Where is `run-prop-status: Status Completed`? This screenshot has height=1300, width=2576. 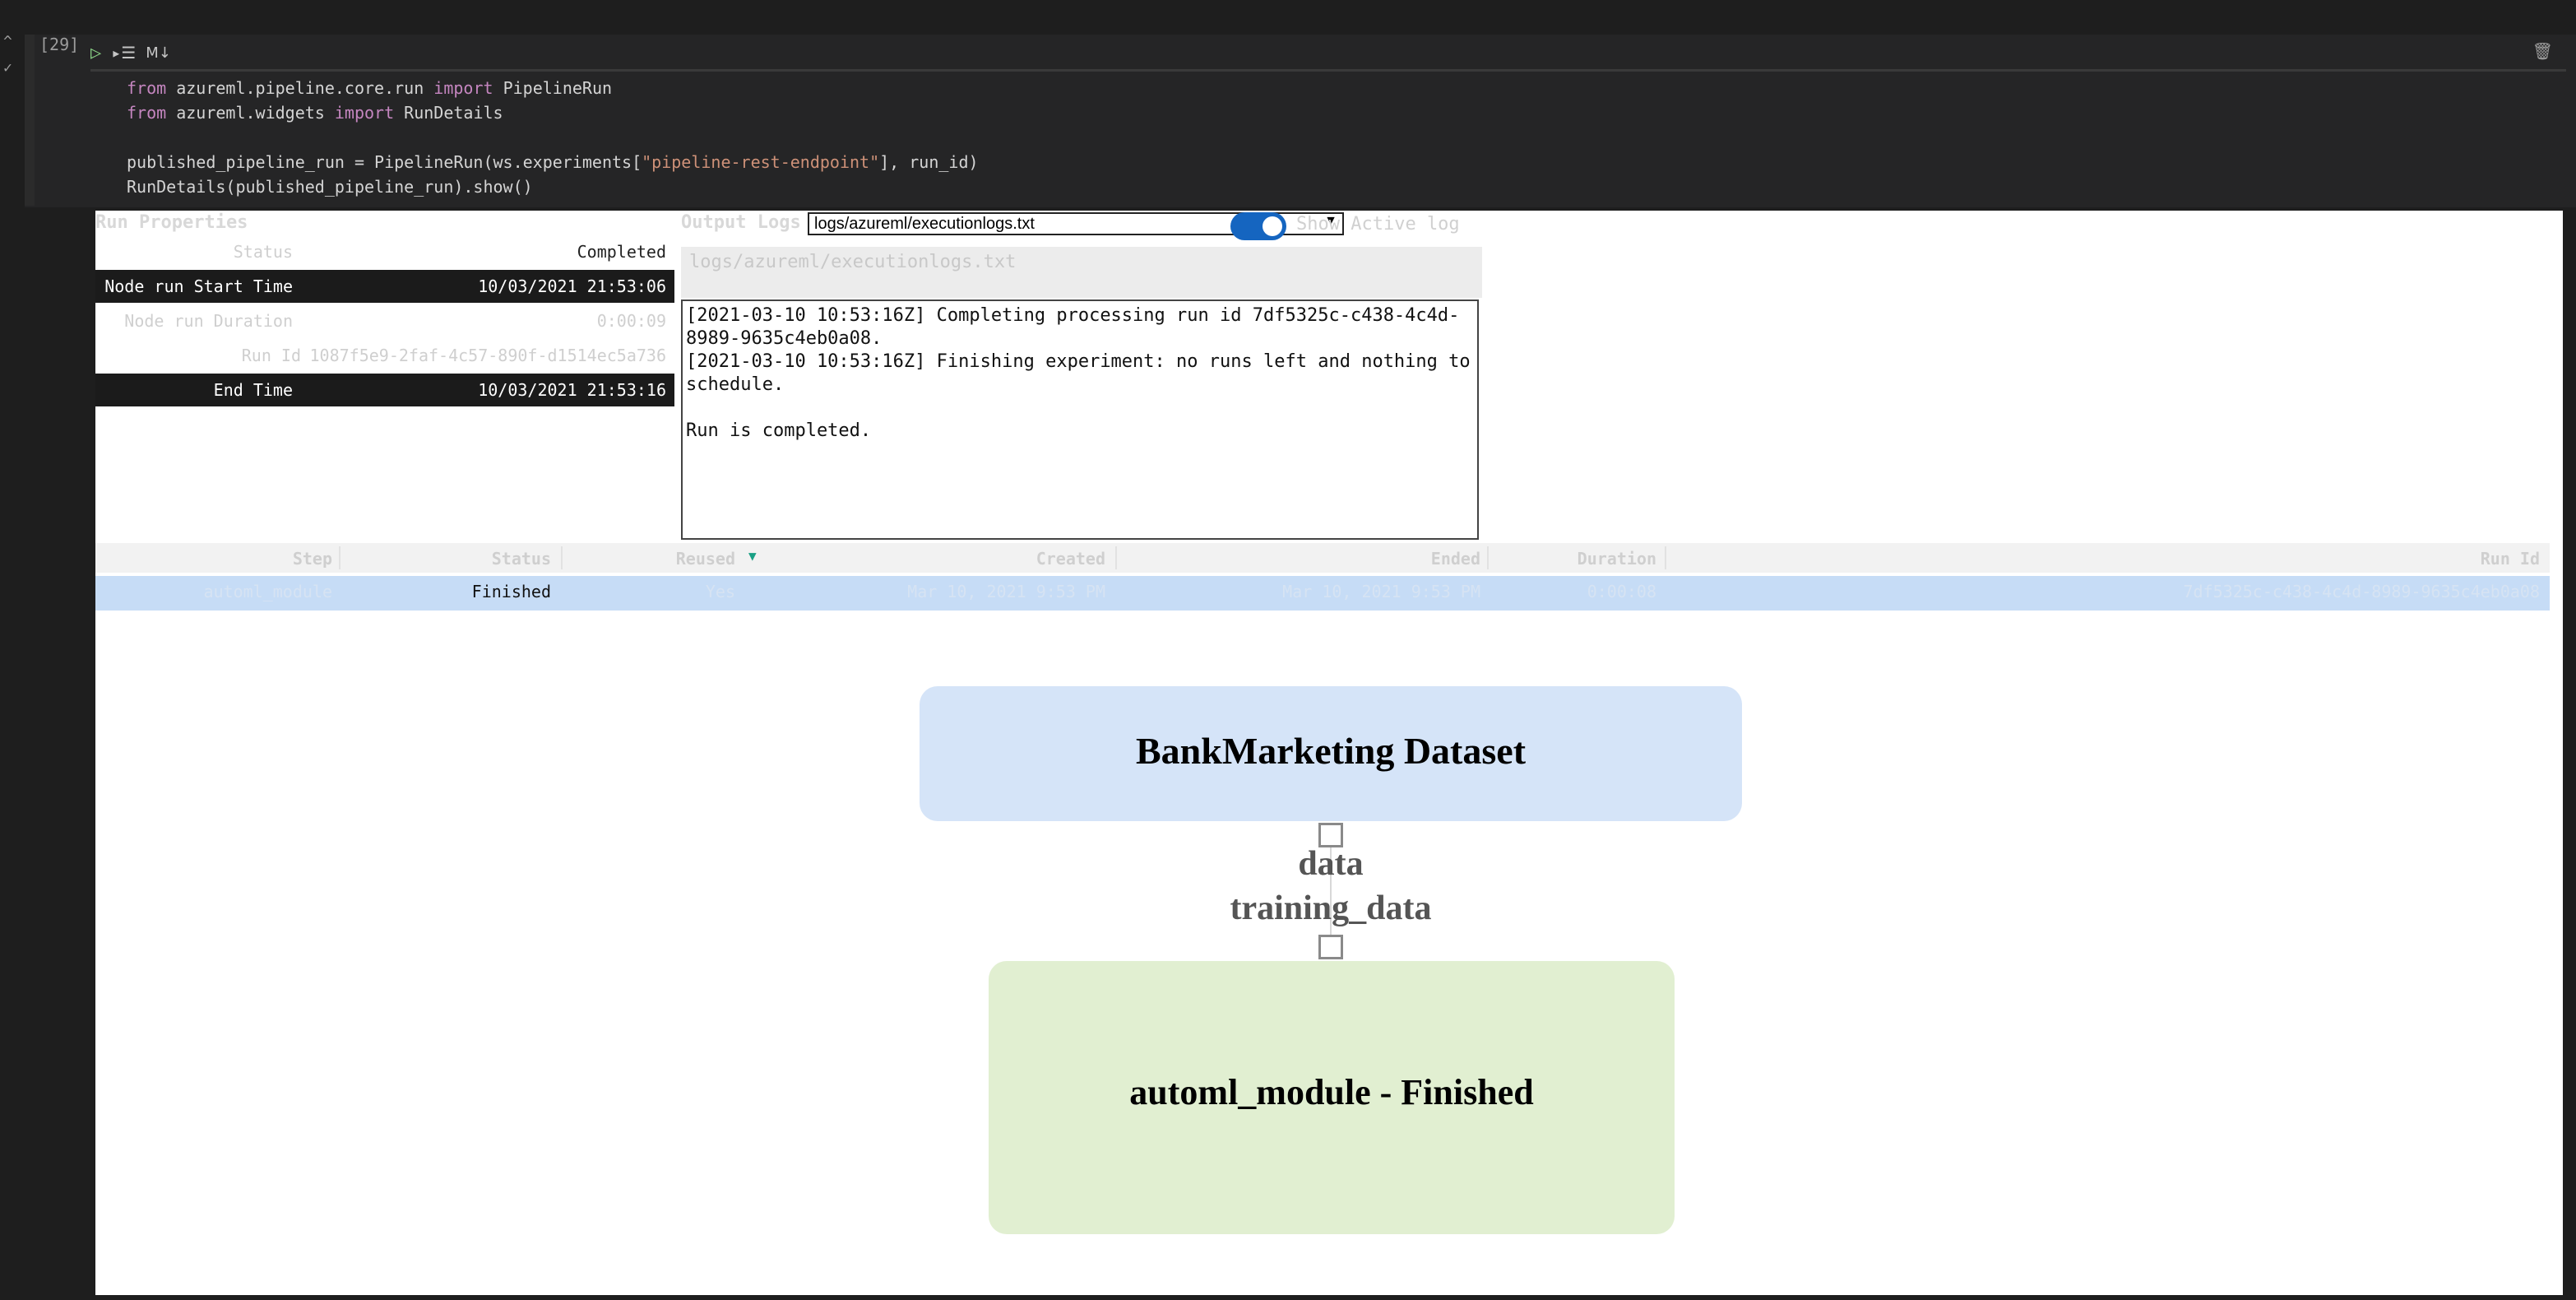
run-prop-status: Status Completed is located at coordinates (385, 251).